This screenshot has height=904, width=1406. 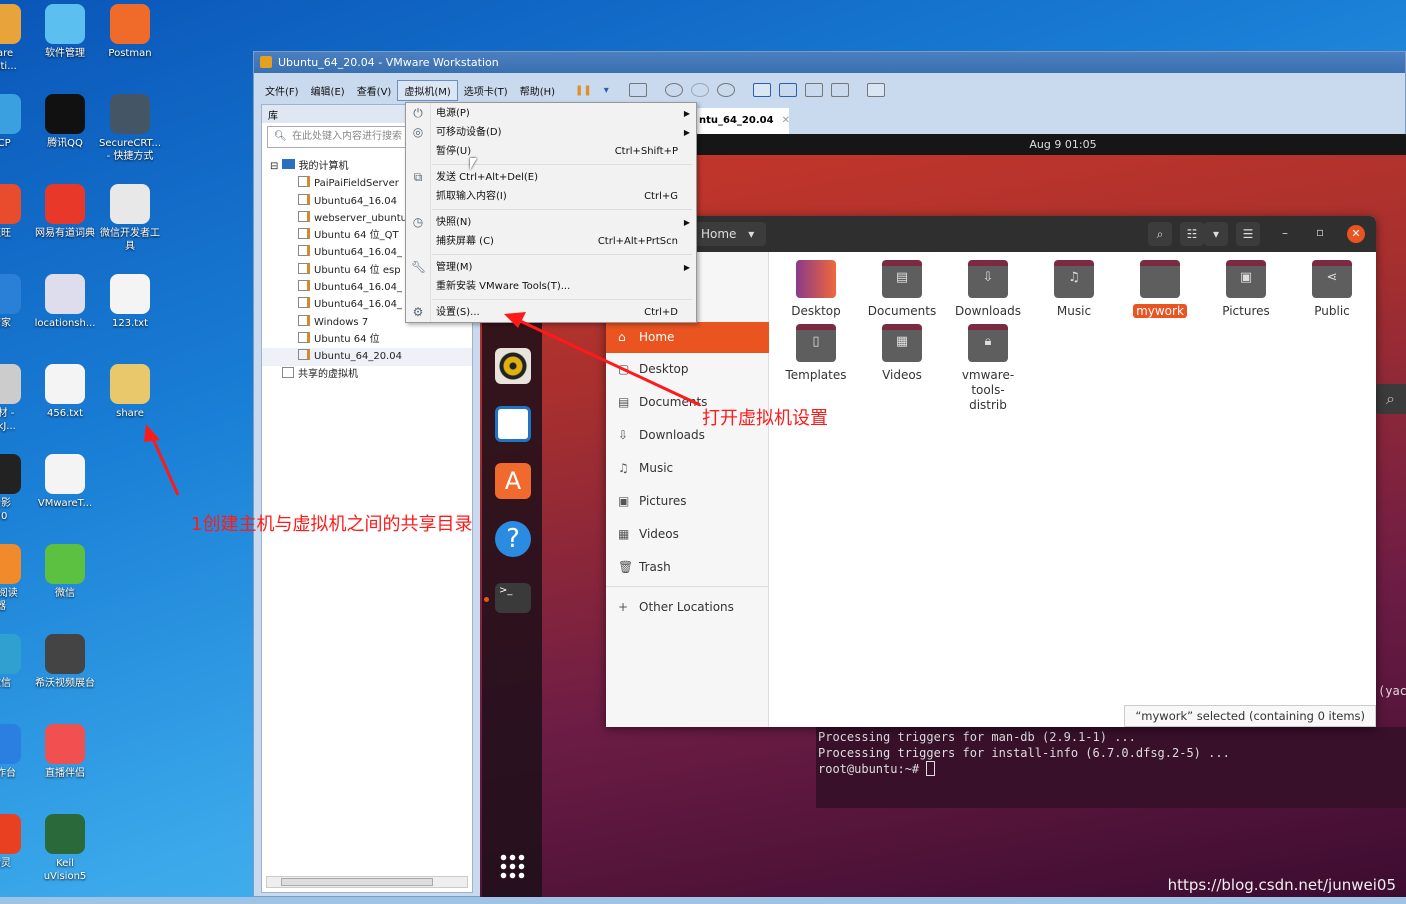 What do you see at coordinates (152, 433) in the screenshot?
I see `arrowhead-share` at bounding box center [152, 433].